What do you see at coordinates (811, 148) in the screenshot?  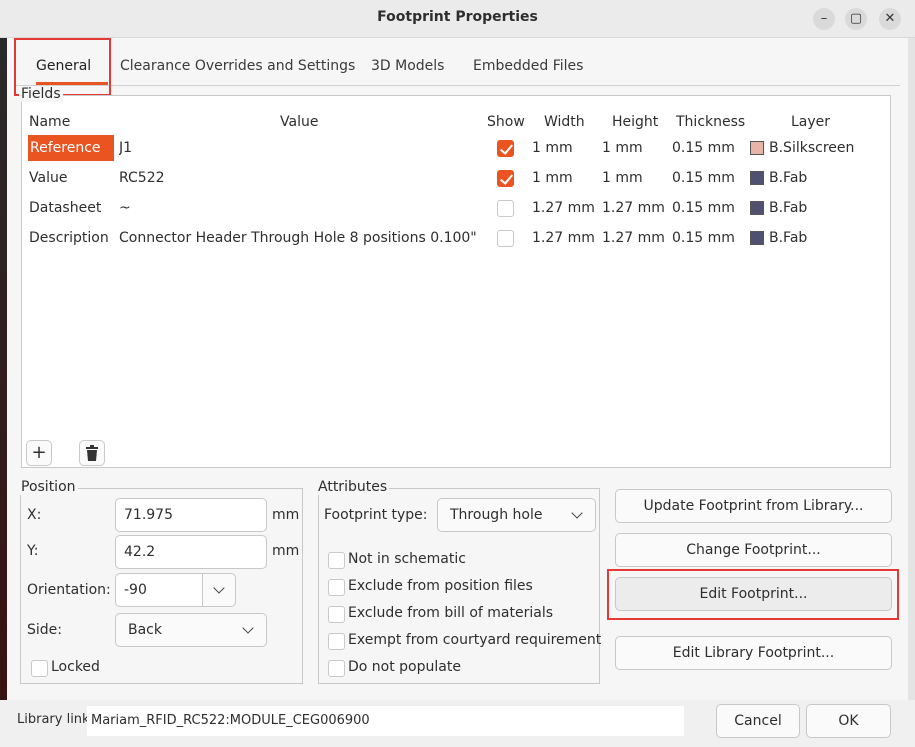 I see `field-layer-reference: B.Silkscreen` at bounding box center [811, 148].